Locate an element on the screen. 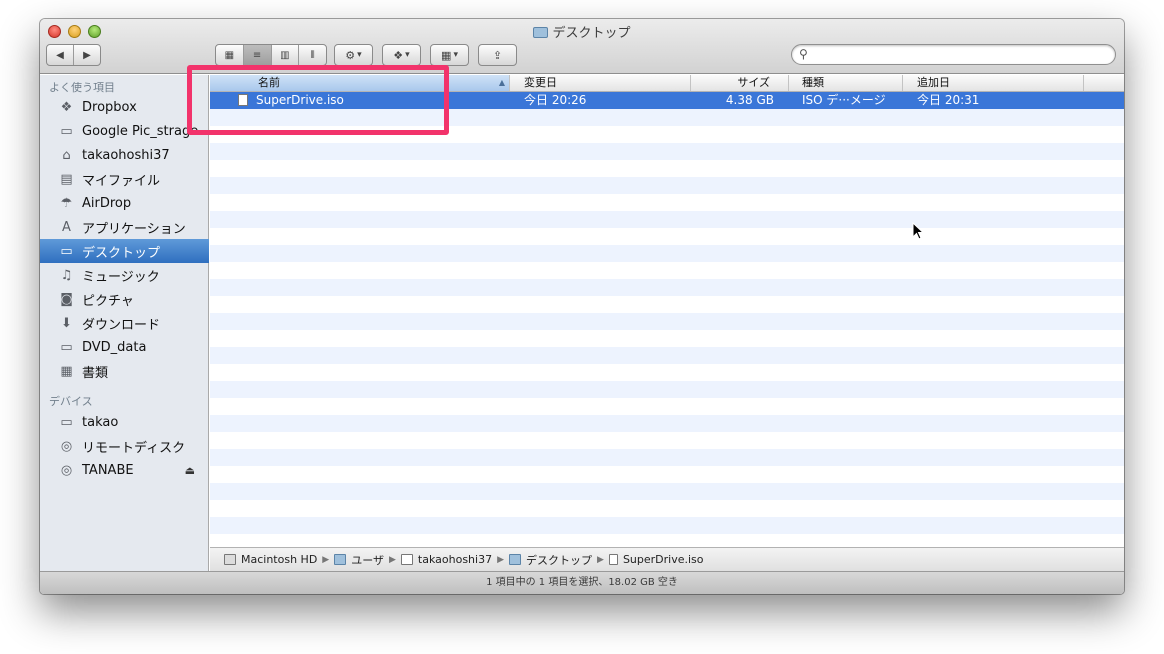  hard-drive-icon is located at coordinates (230, 559).